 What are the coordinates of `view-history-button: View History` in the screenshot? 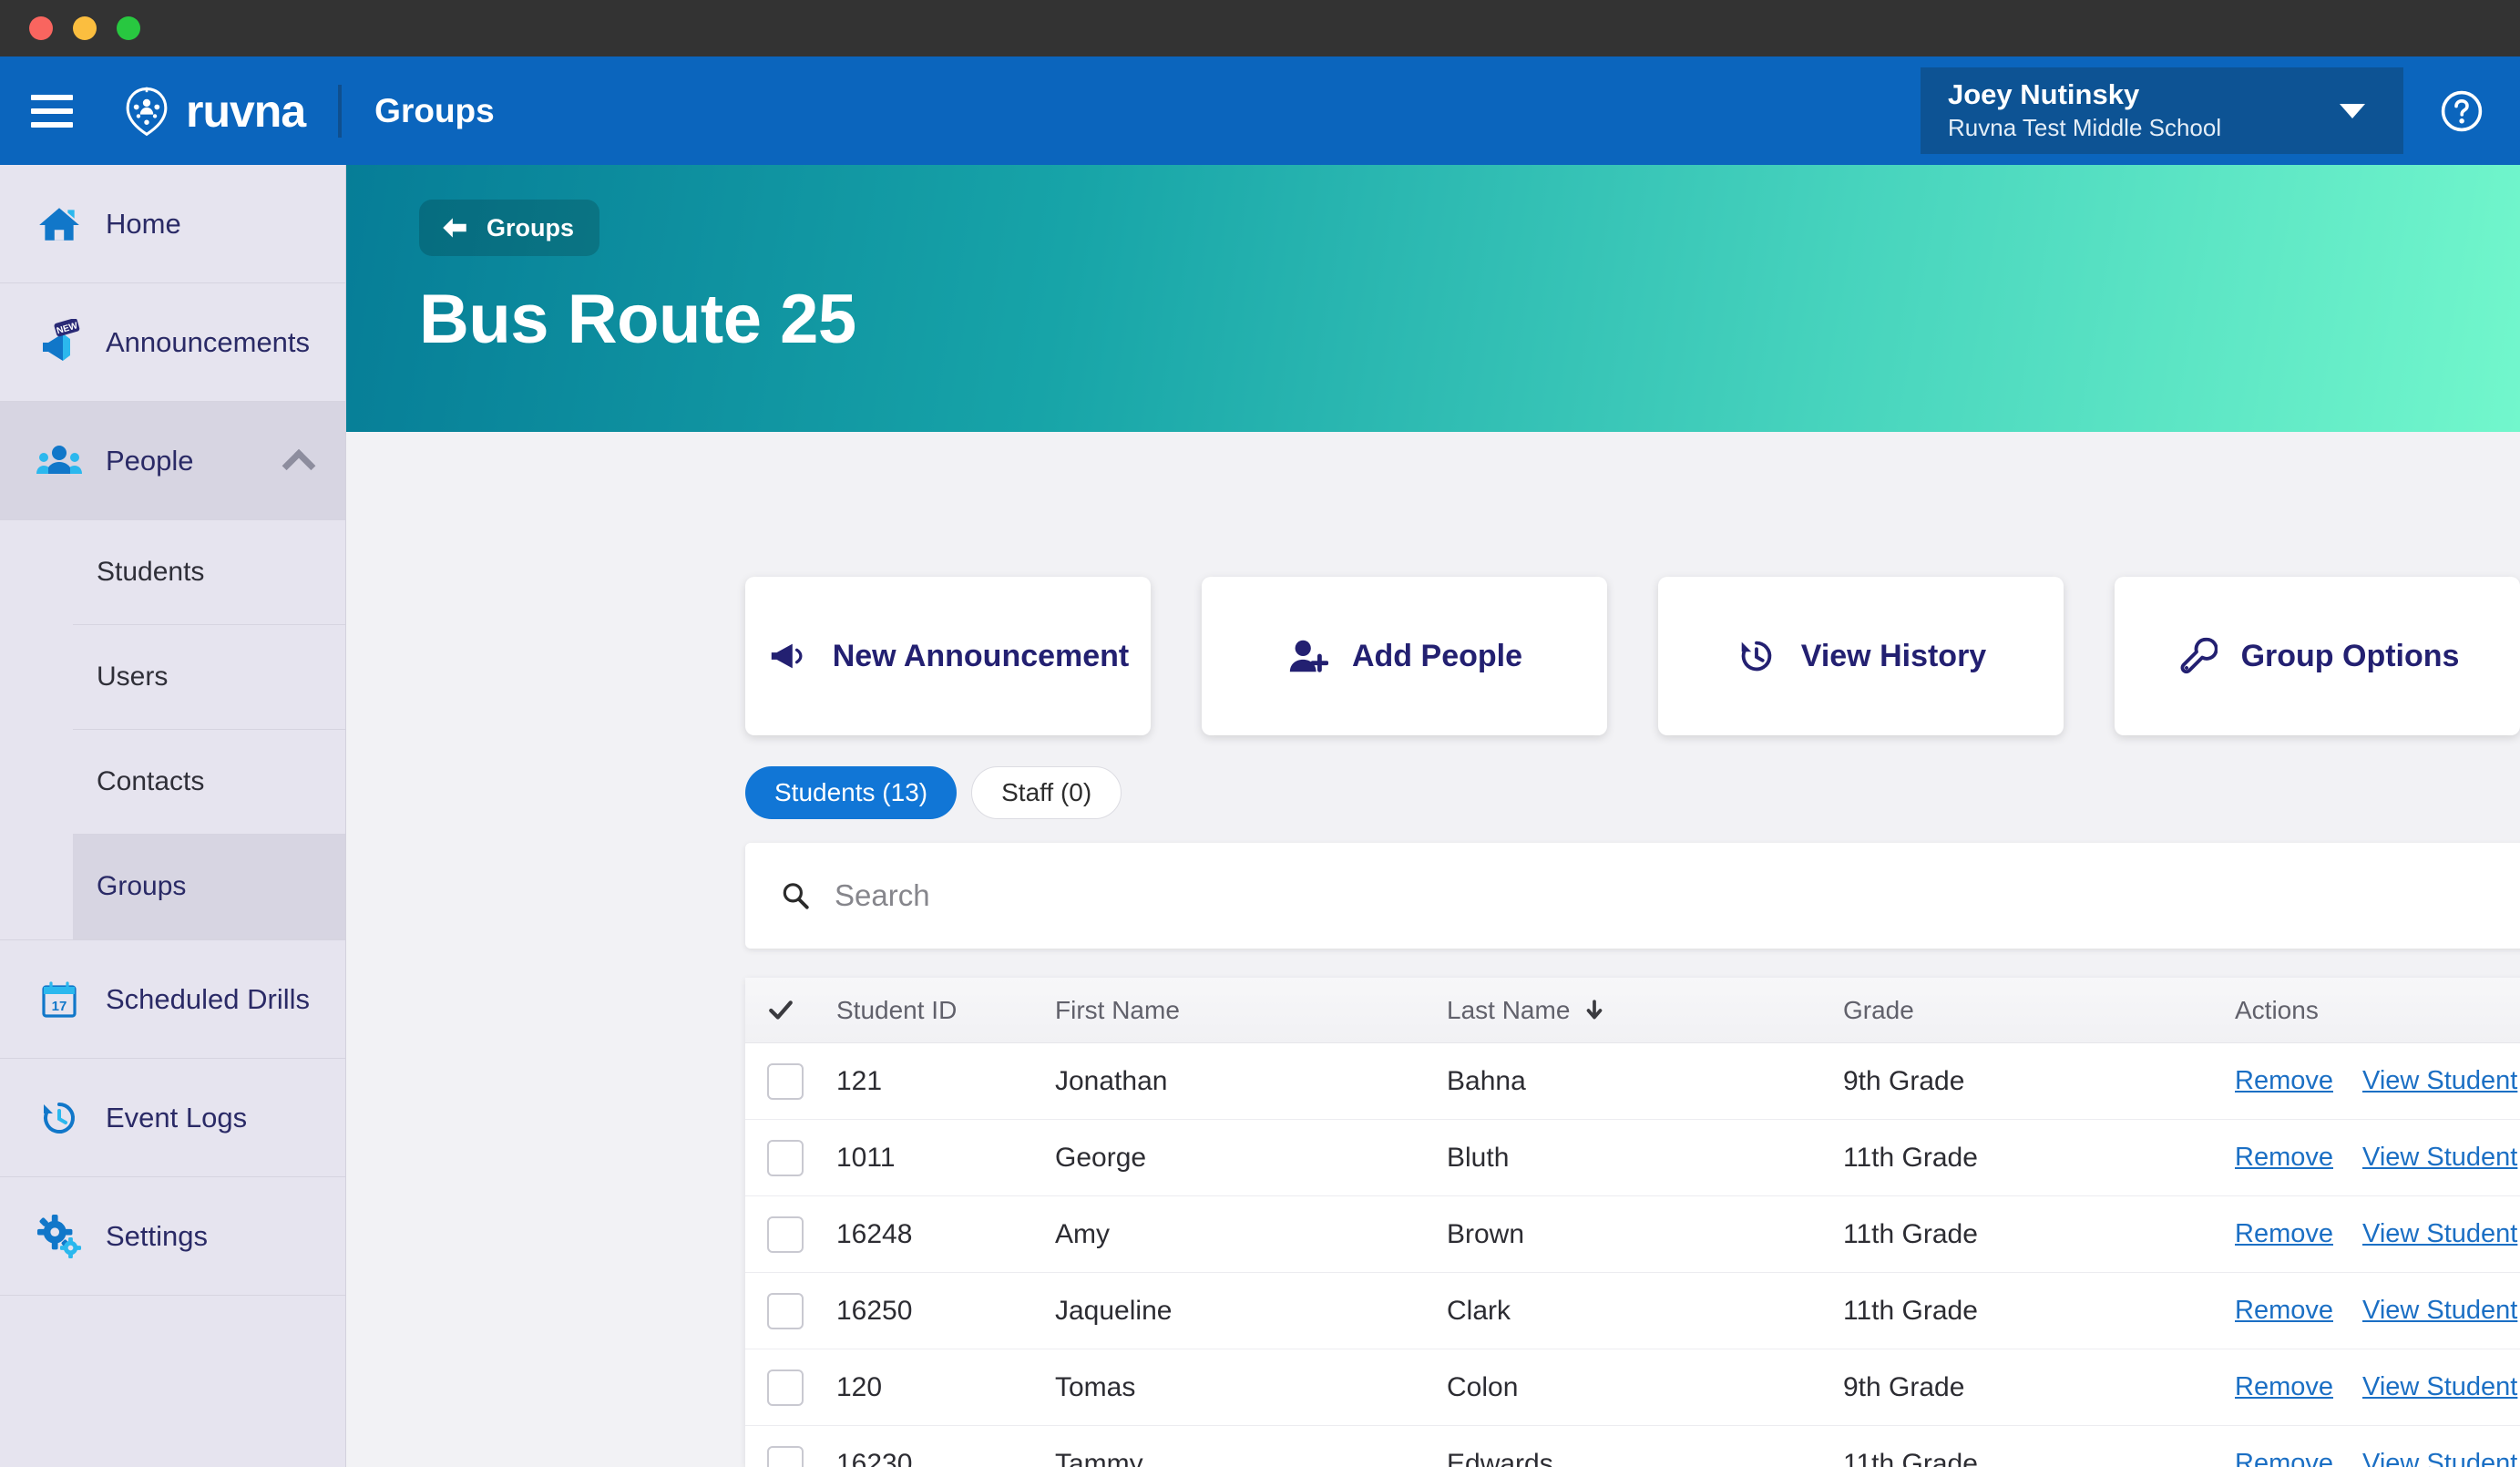 It's located at (1861, 656).